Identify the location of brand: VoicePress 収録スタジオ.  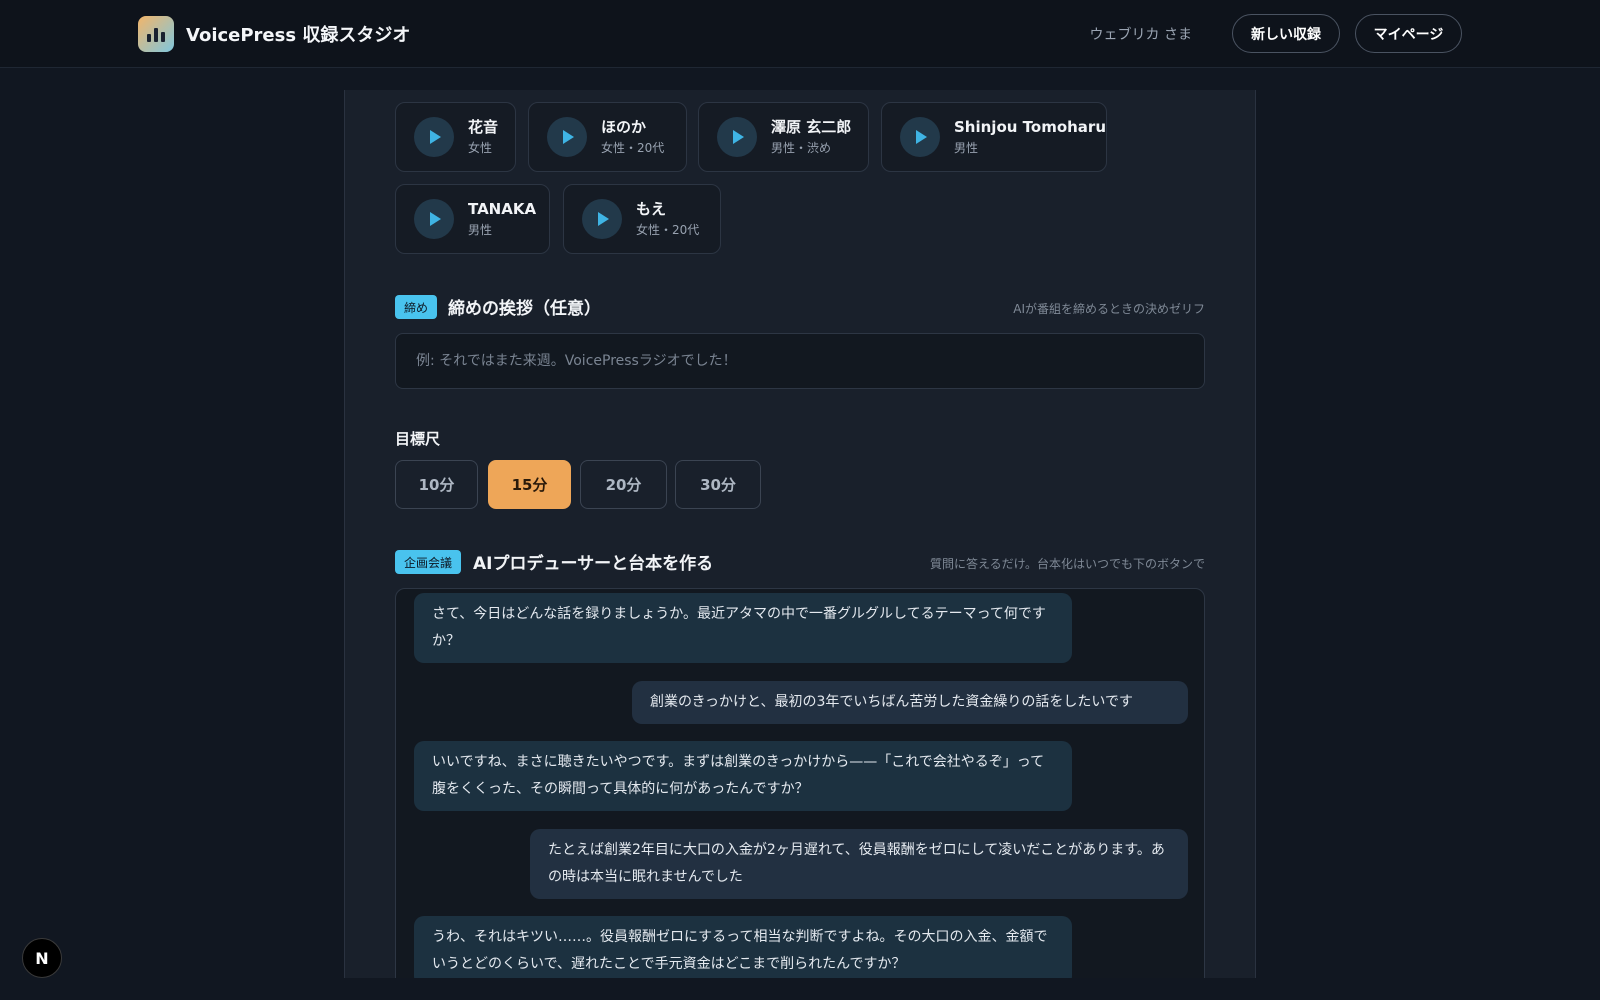
(274, 34).